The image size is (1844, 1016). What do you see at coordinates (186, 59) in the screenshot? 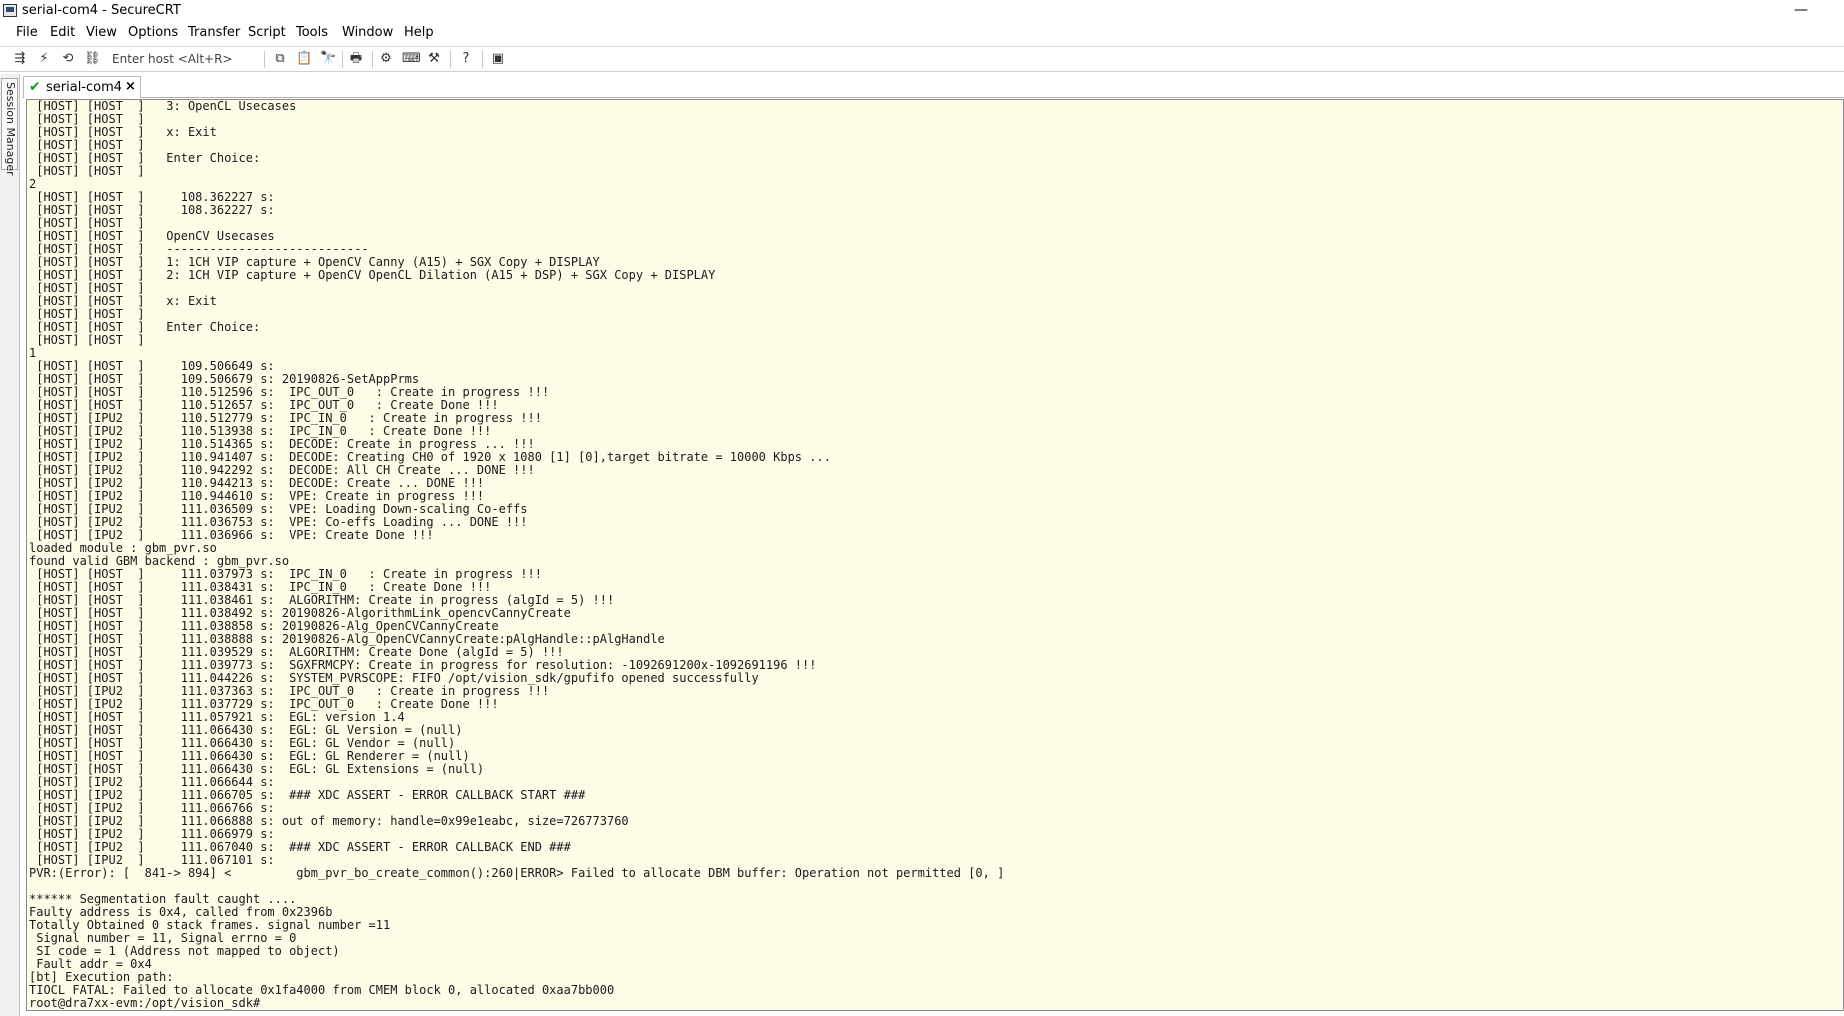
I see `enter-host-input` at bounding box center [186, 59].